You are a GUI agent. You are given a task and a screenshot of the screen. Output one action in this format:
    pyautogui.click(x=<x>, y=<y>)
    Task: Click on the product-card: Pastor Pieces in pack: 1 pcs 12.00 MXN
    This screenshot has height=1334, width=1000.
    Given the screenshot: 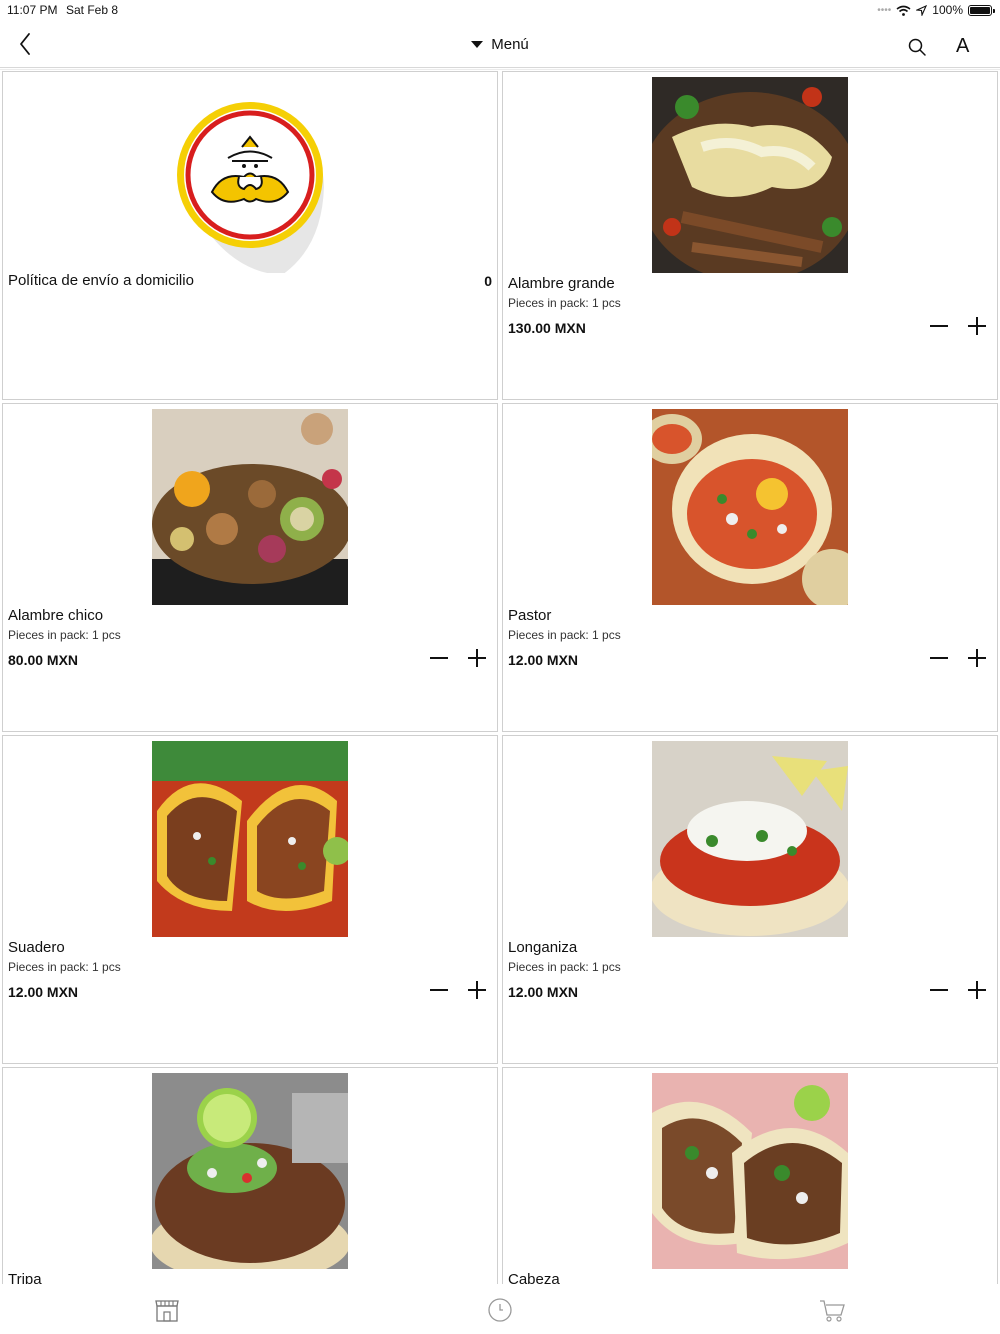 What is the action you would take?
    pyautogui.click(x=750, y=567)
    